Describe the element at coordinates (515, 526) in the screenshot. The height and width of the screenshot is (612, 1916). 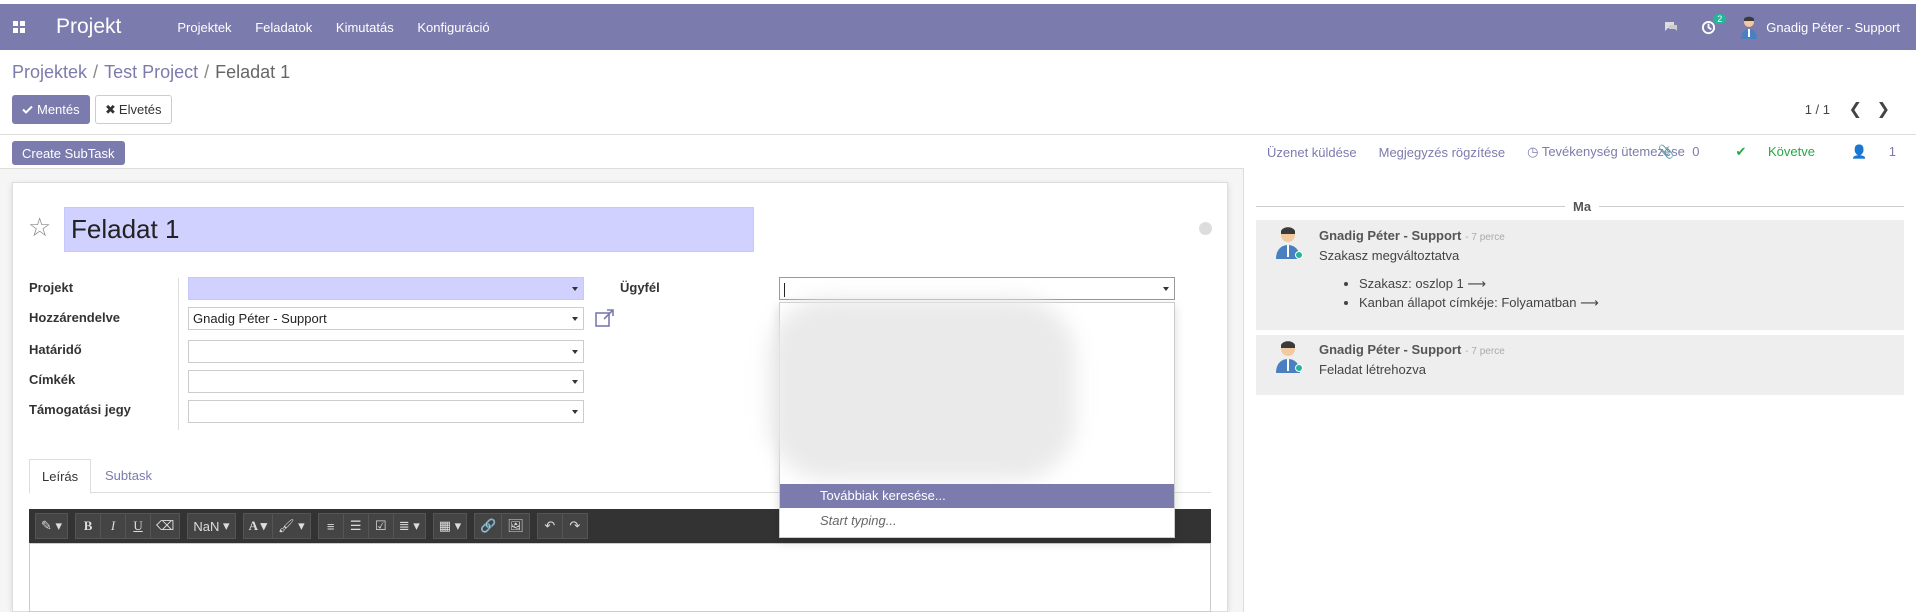
I see `image-icon: 🖼` at that location.